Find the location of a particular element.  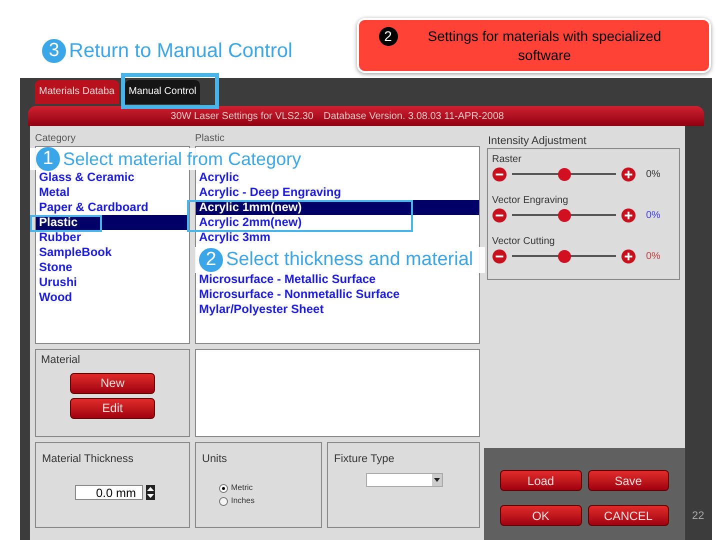

slider-label: Vector Engraving is located at coordinates (531, 200).